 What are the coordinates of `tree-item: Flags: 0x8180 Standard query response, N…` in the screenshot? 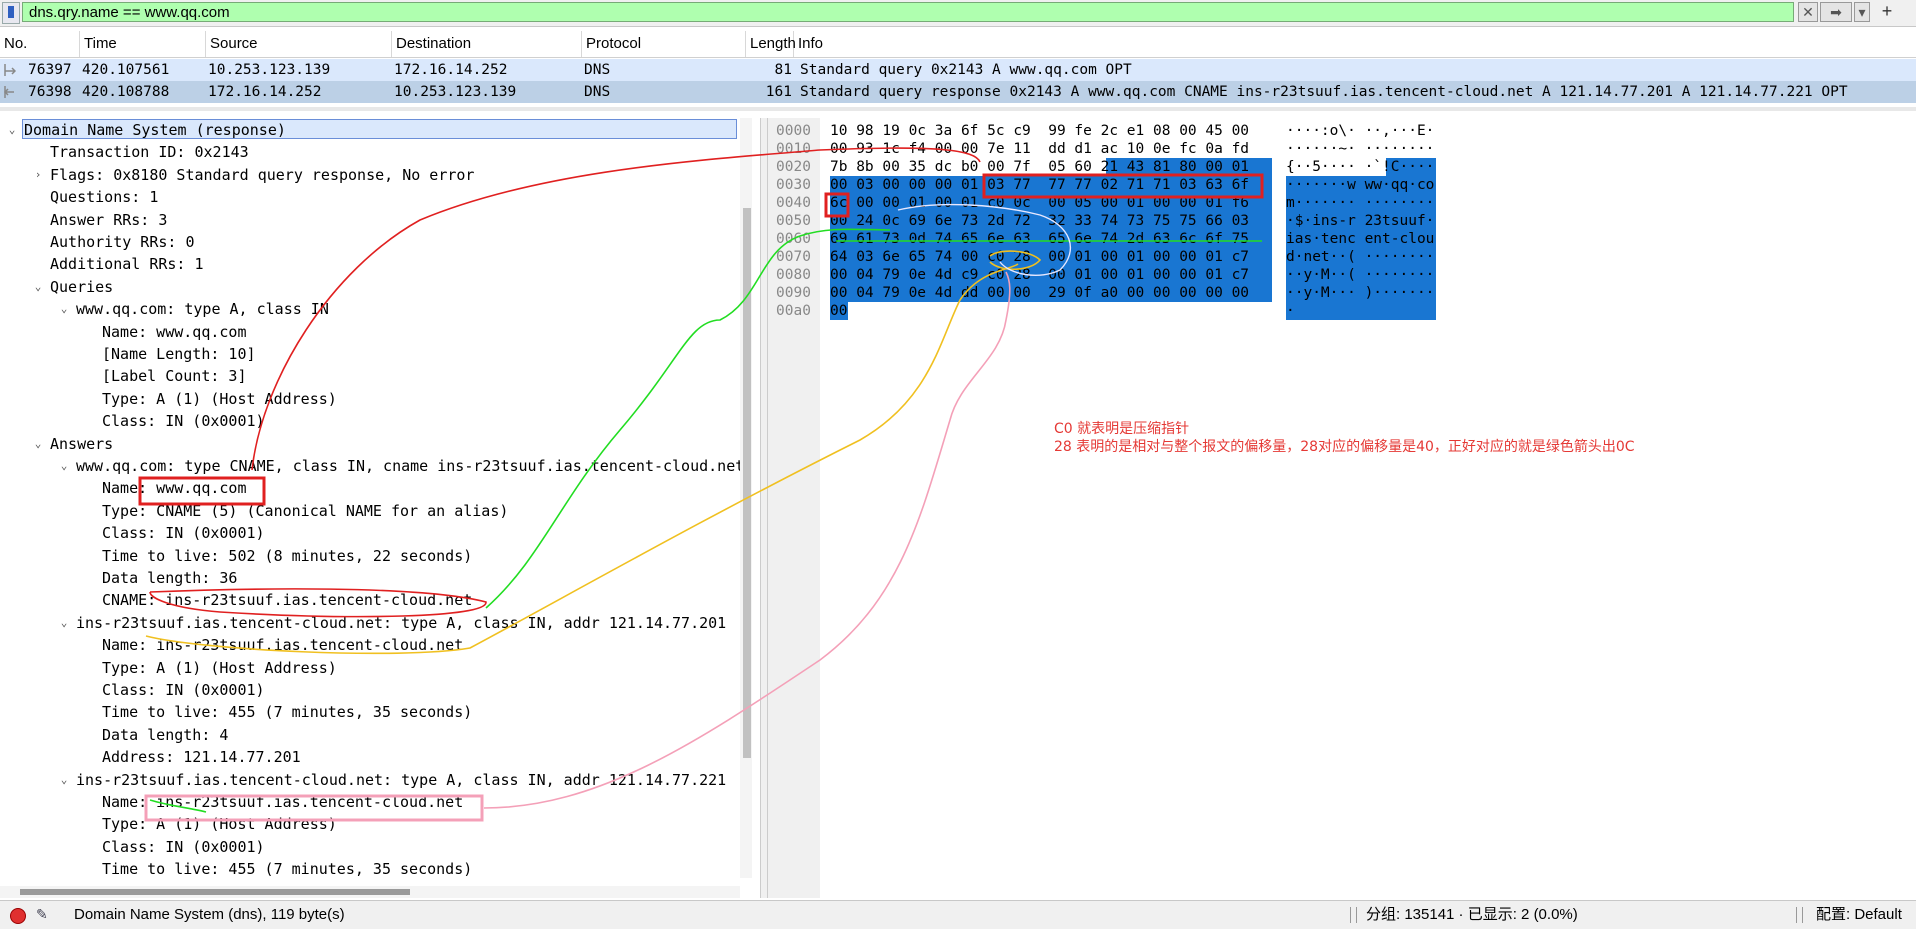 It's located at (262, 175).